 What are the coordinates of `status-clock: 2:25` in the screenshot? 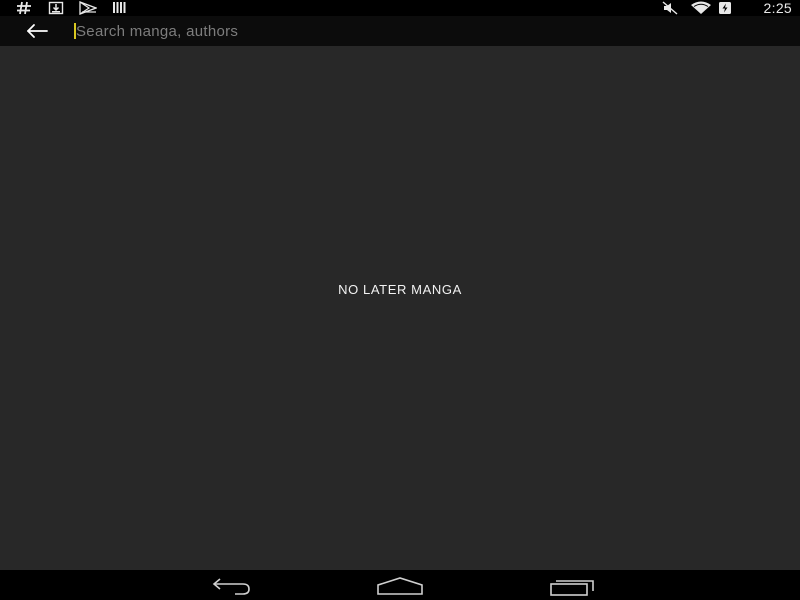 It's located at (777, 8).